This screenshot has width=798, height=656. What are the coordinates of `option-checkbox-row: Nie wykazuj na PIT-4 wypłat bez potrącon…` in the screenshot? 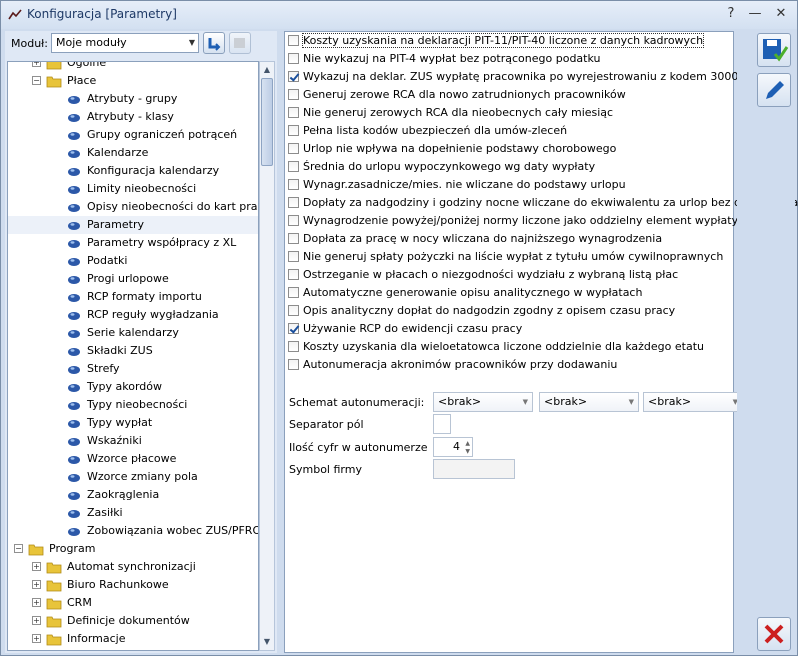 It's located at (444, 60).